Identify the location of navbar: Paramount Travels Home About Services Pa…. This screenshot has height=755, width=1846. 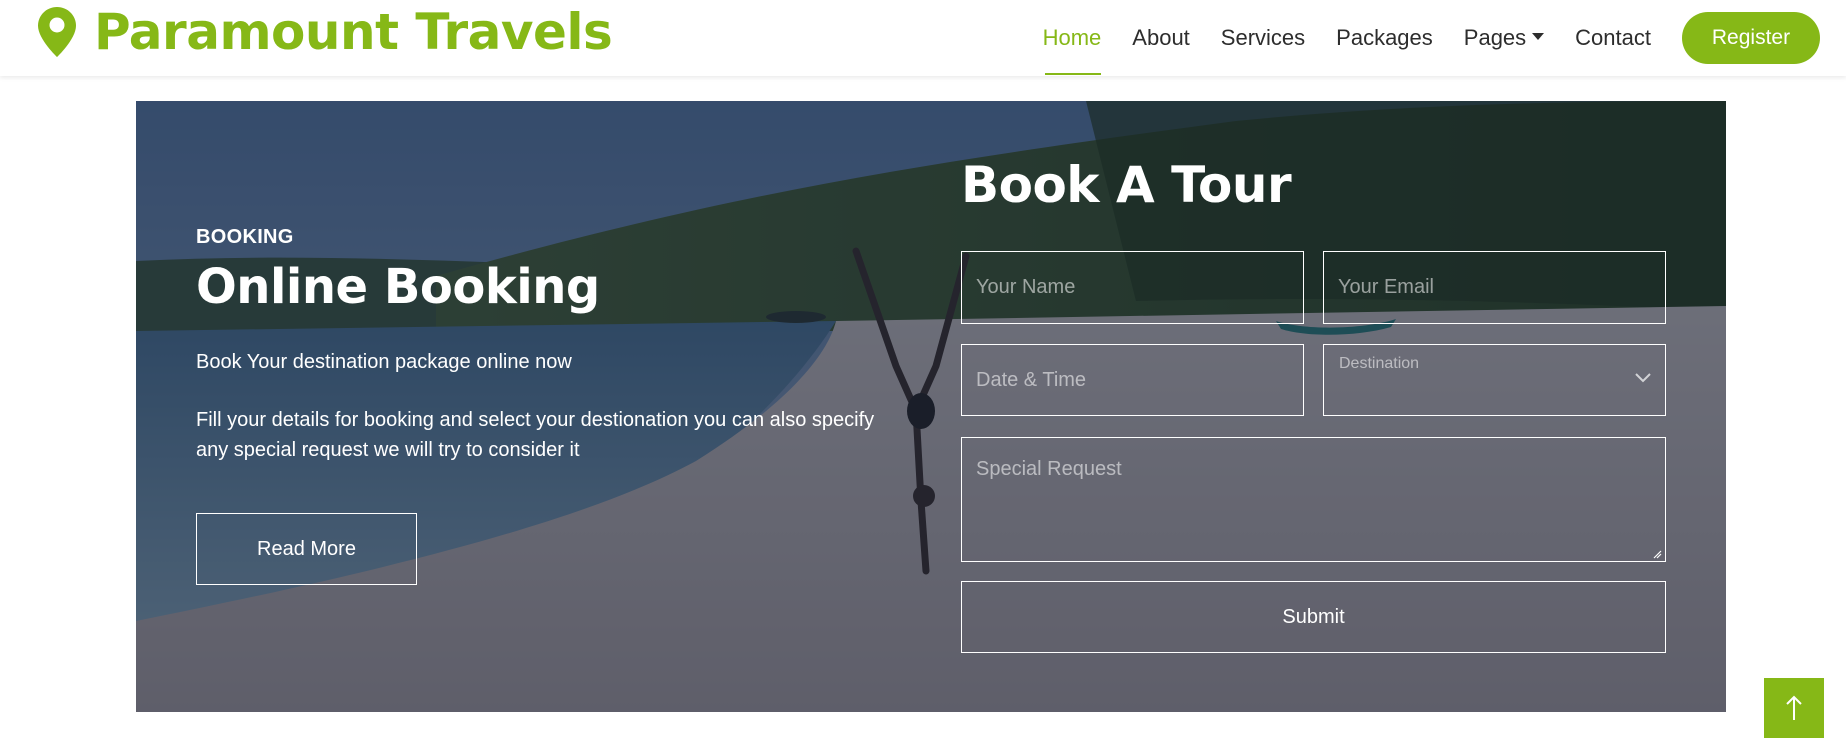
(923, 38).